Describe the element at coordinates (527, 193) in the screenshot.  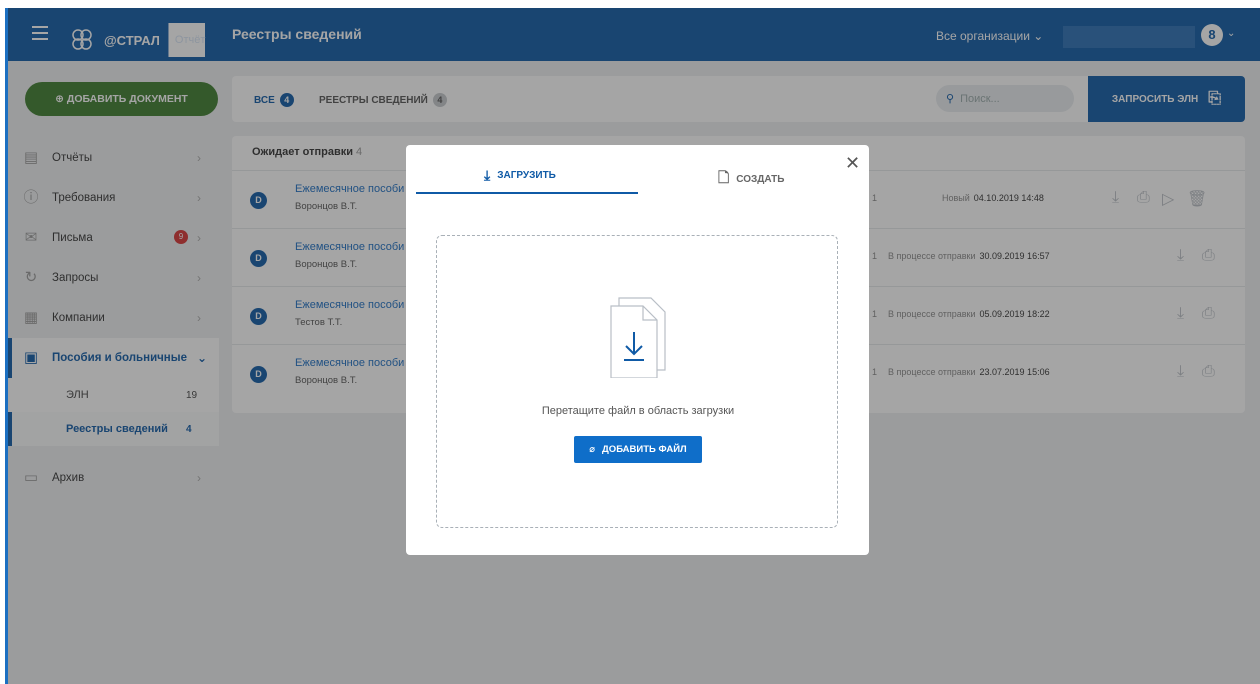
I see `active-tab-underline` at that location.